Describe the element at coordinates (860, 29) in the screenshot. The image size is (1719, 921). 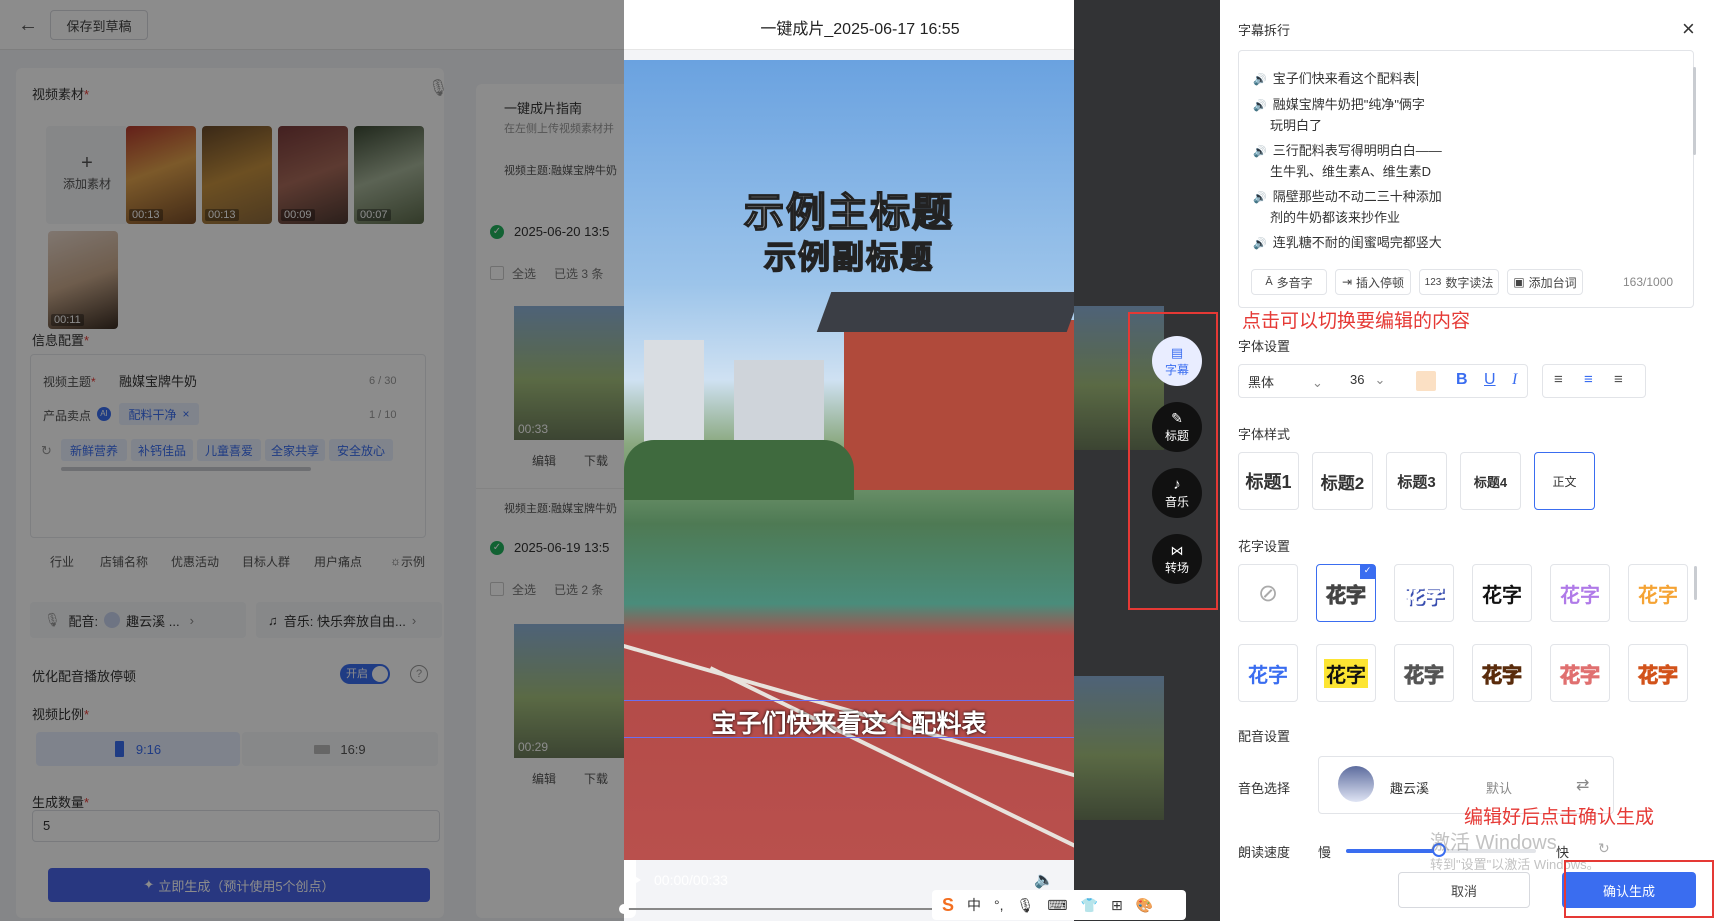
I see `page-title: 一键成片_2025-06-17 16:55` at that location.